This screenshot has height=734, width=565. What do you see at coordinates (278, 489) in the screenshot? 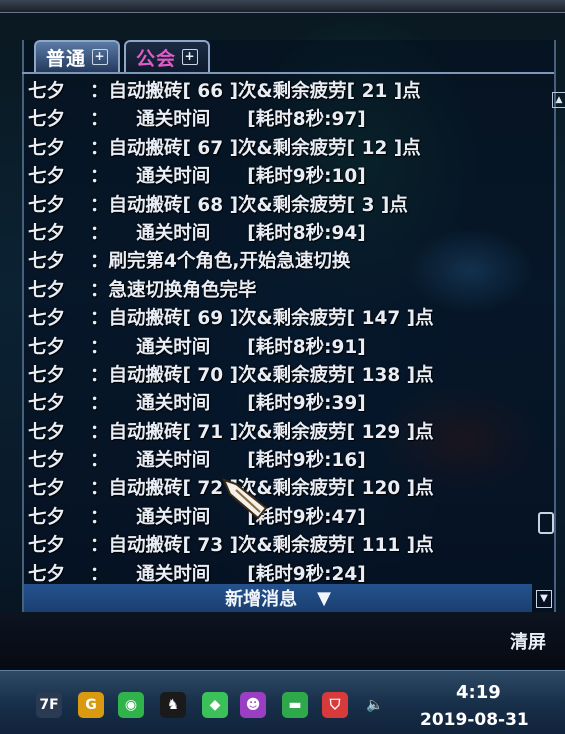
I see `chat-message: 七夕 ：自动搬砖[ 72 ]次&剩余疲劳[ 120 ]点` at bounding box center [278, 489].